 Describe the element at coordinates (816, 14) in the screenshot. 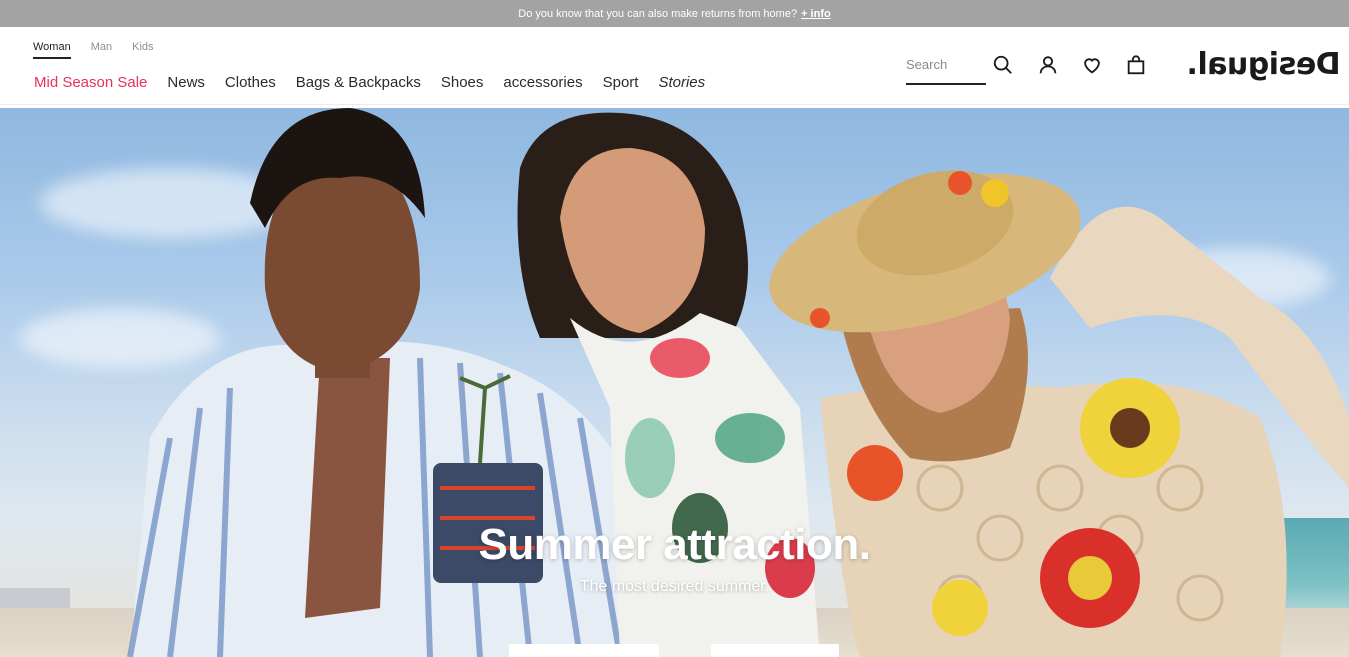

I see `announcement-info-link: + info` at that location.